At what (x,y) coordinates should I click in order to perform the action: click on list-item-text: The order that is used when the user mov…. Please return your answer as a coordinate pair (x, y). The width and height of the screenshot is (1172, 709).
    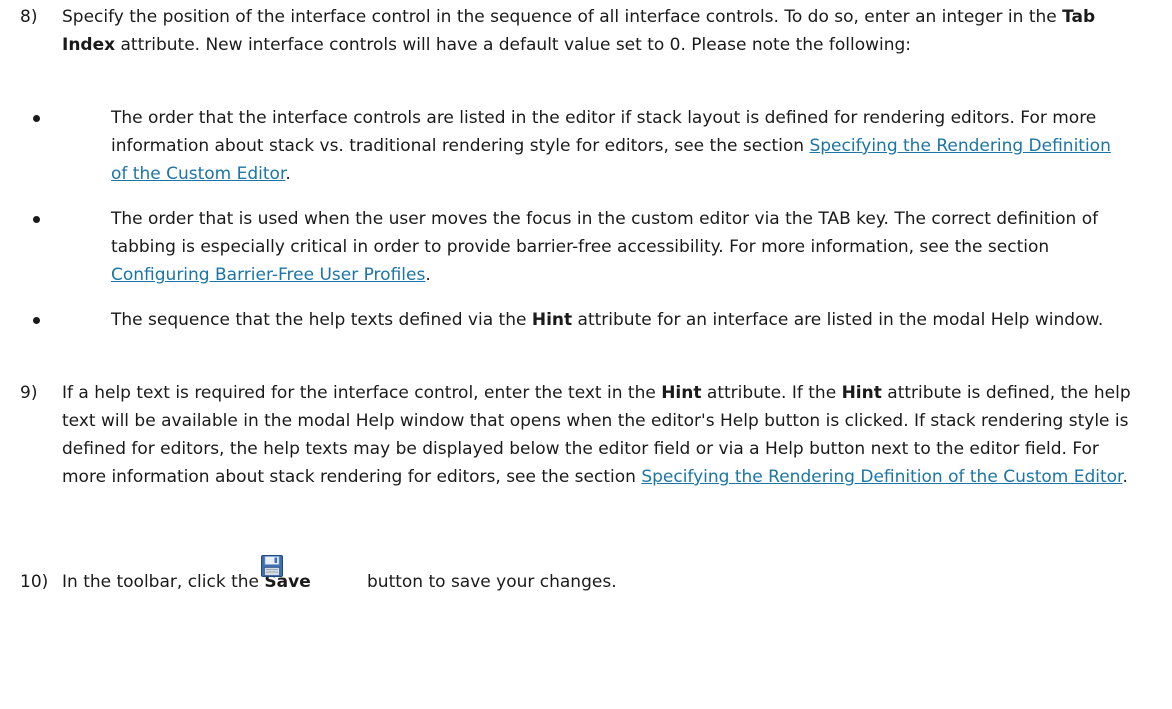
    Looking at the image, I should click on (605, 247).